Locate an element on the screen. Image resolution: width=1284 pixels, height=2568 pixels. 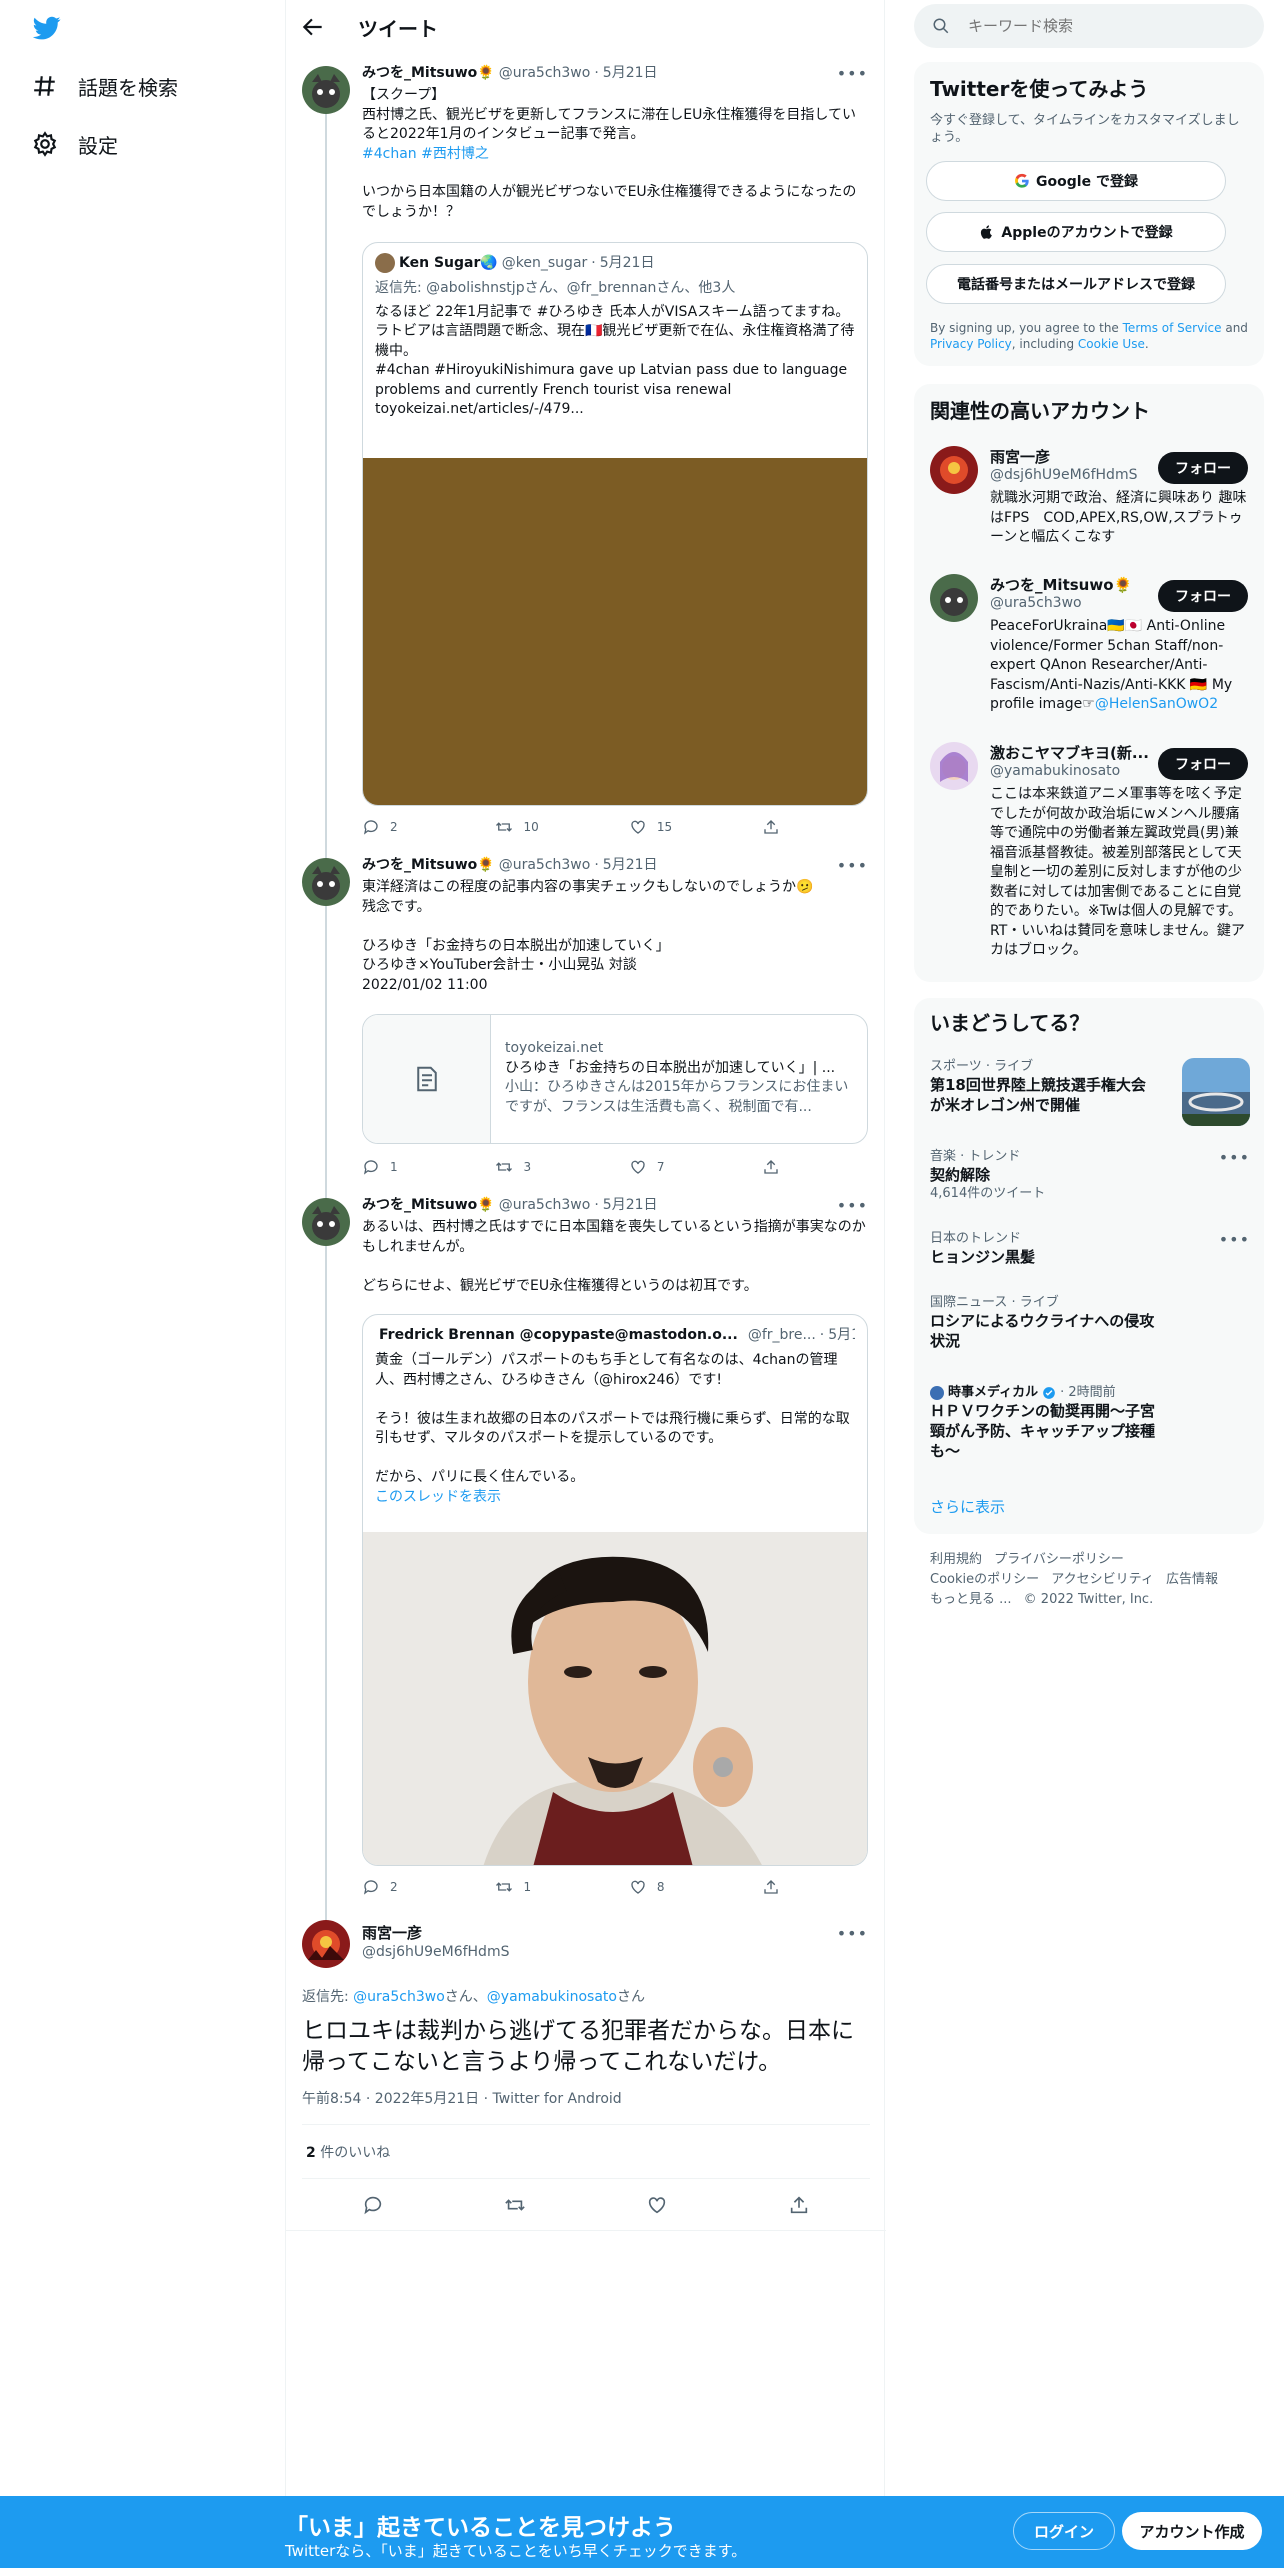
trend-item: スポーツ · ライブ 第18回世界陸上競技選手権大会が米オレゴン州で開催 is located at coordinates (1090, 1092).